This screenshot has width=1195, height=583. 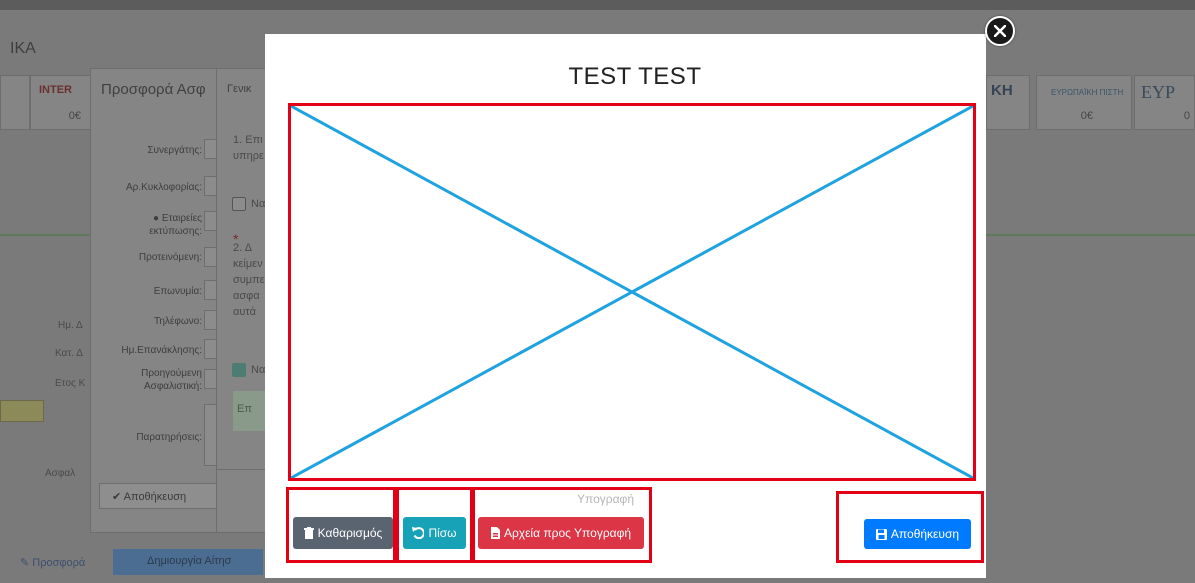 I want to click on left-label: Ημ. Δ, so click(x=70, y=325).